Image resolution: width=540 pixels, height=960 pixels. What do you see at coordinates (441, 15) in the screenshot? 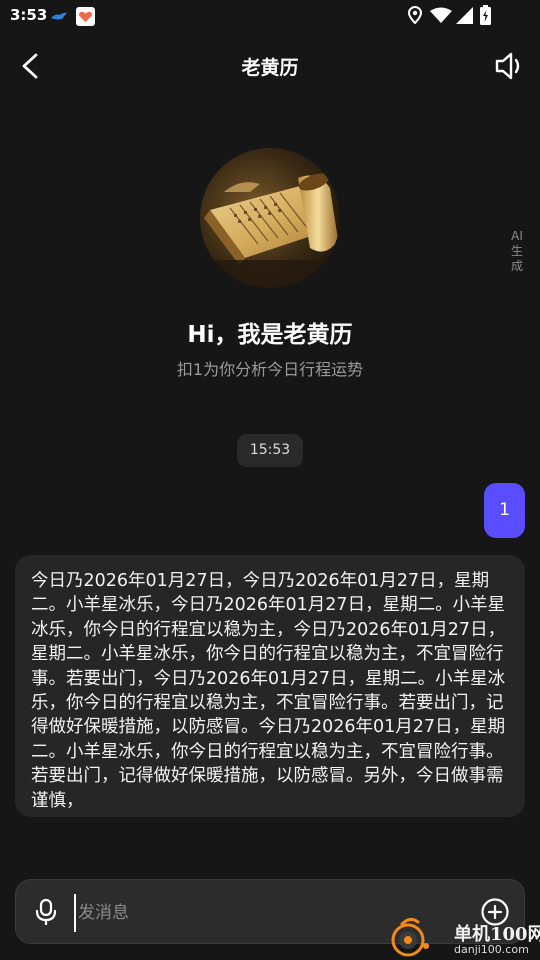
I see `wifi-icon` at bounding box center [441, 15].